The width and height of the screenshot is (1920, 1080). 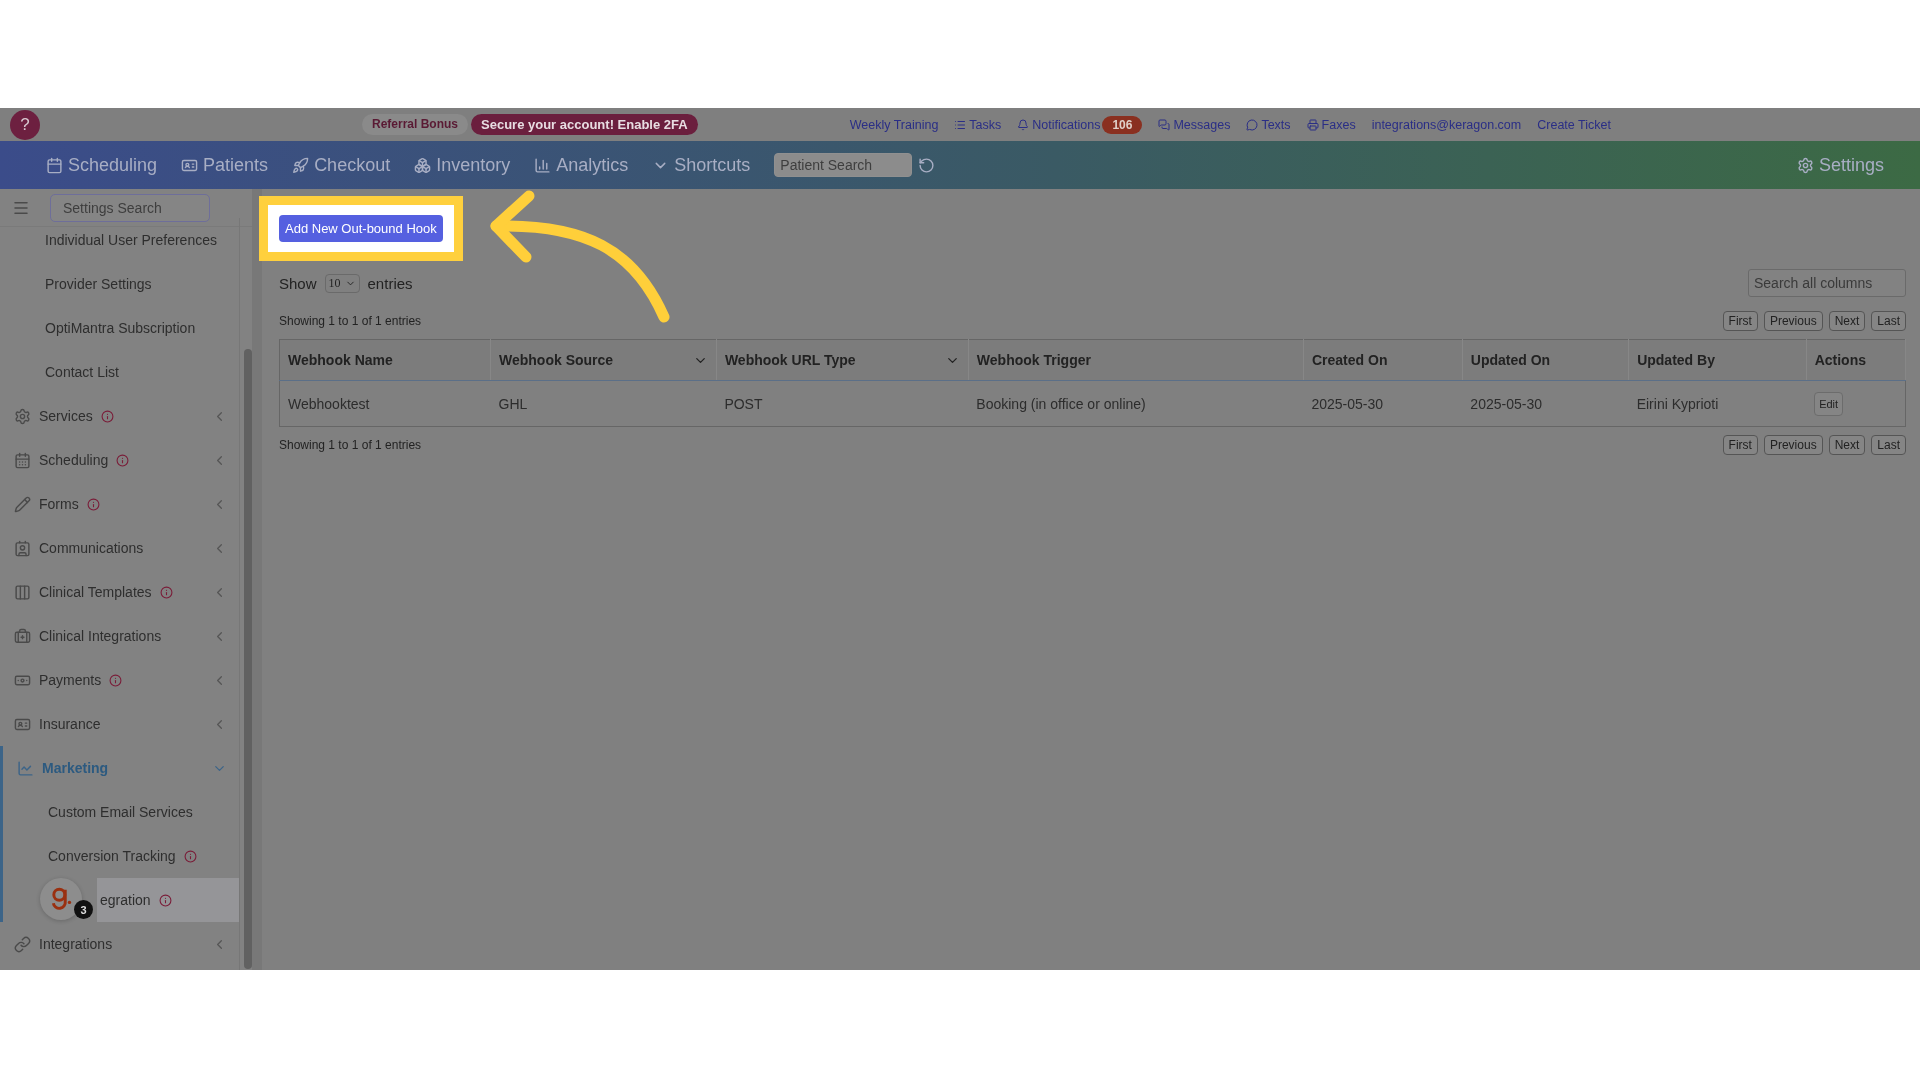 I want to click on sidebar-group: Integrations, so click(x=119, y=944).